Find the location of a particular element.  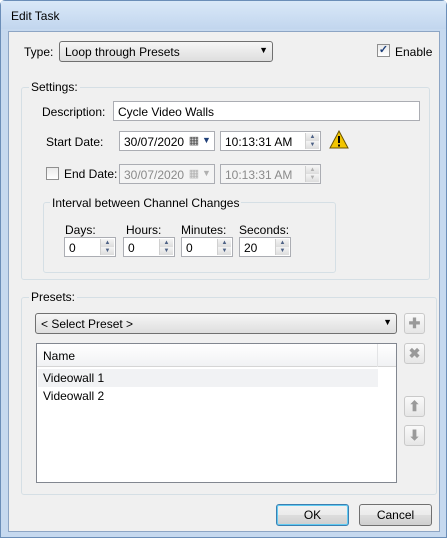

settings-group-label: Settings: is located at coordinates (54, 87).